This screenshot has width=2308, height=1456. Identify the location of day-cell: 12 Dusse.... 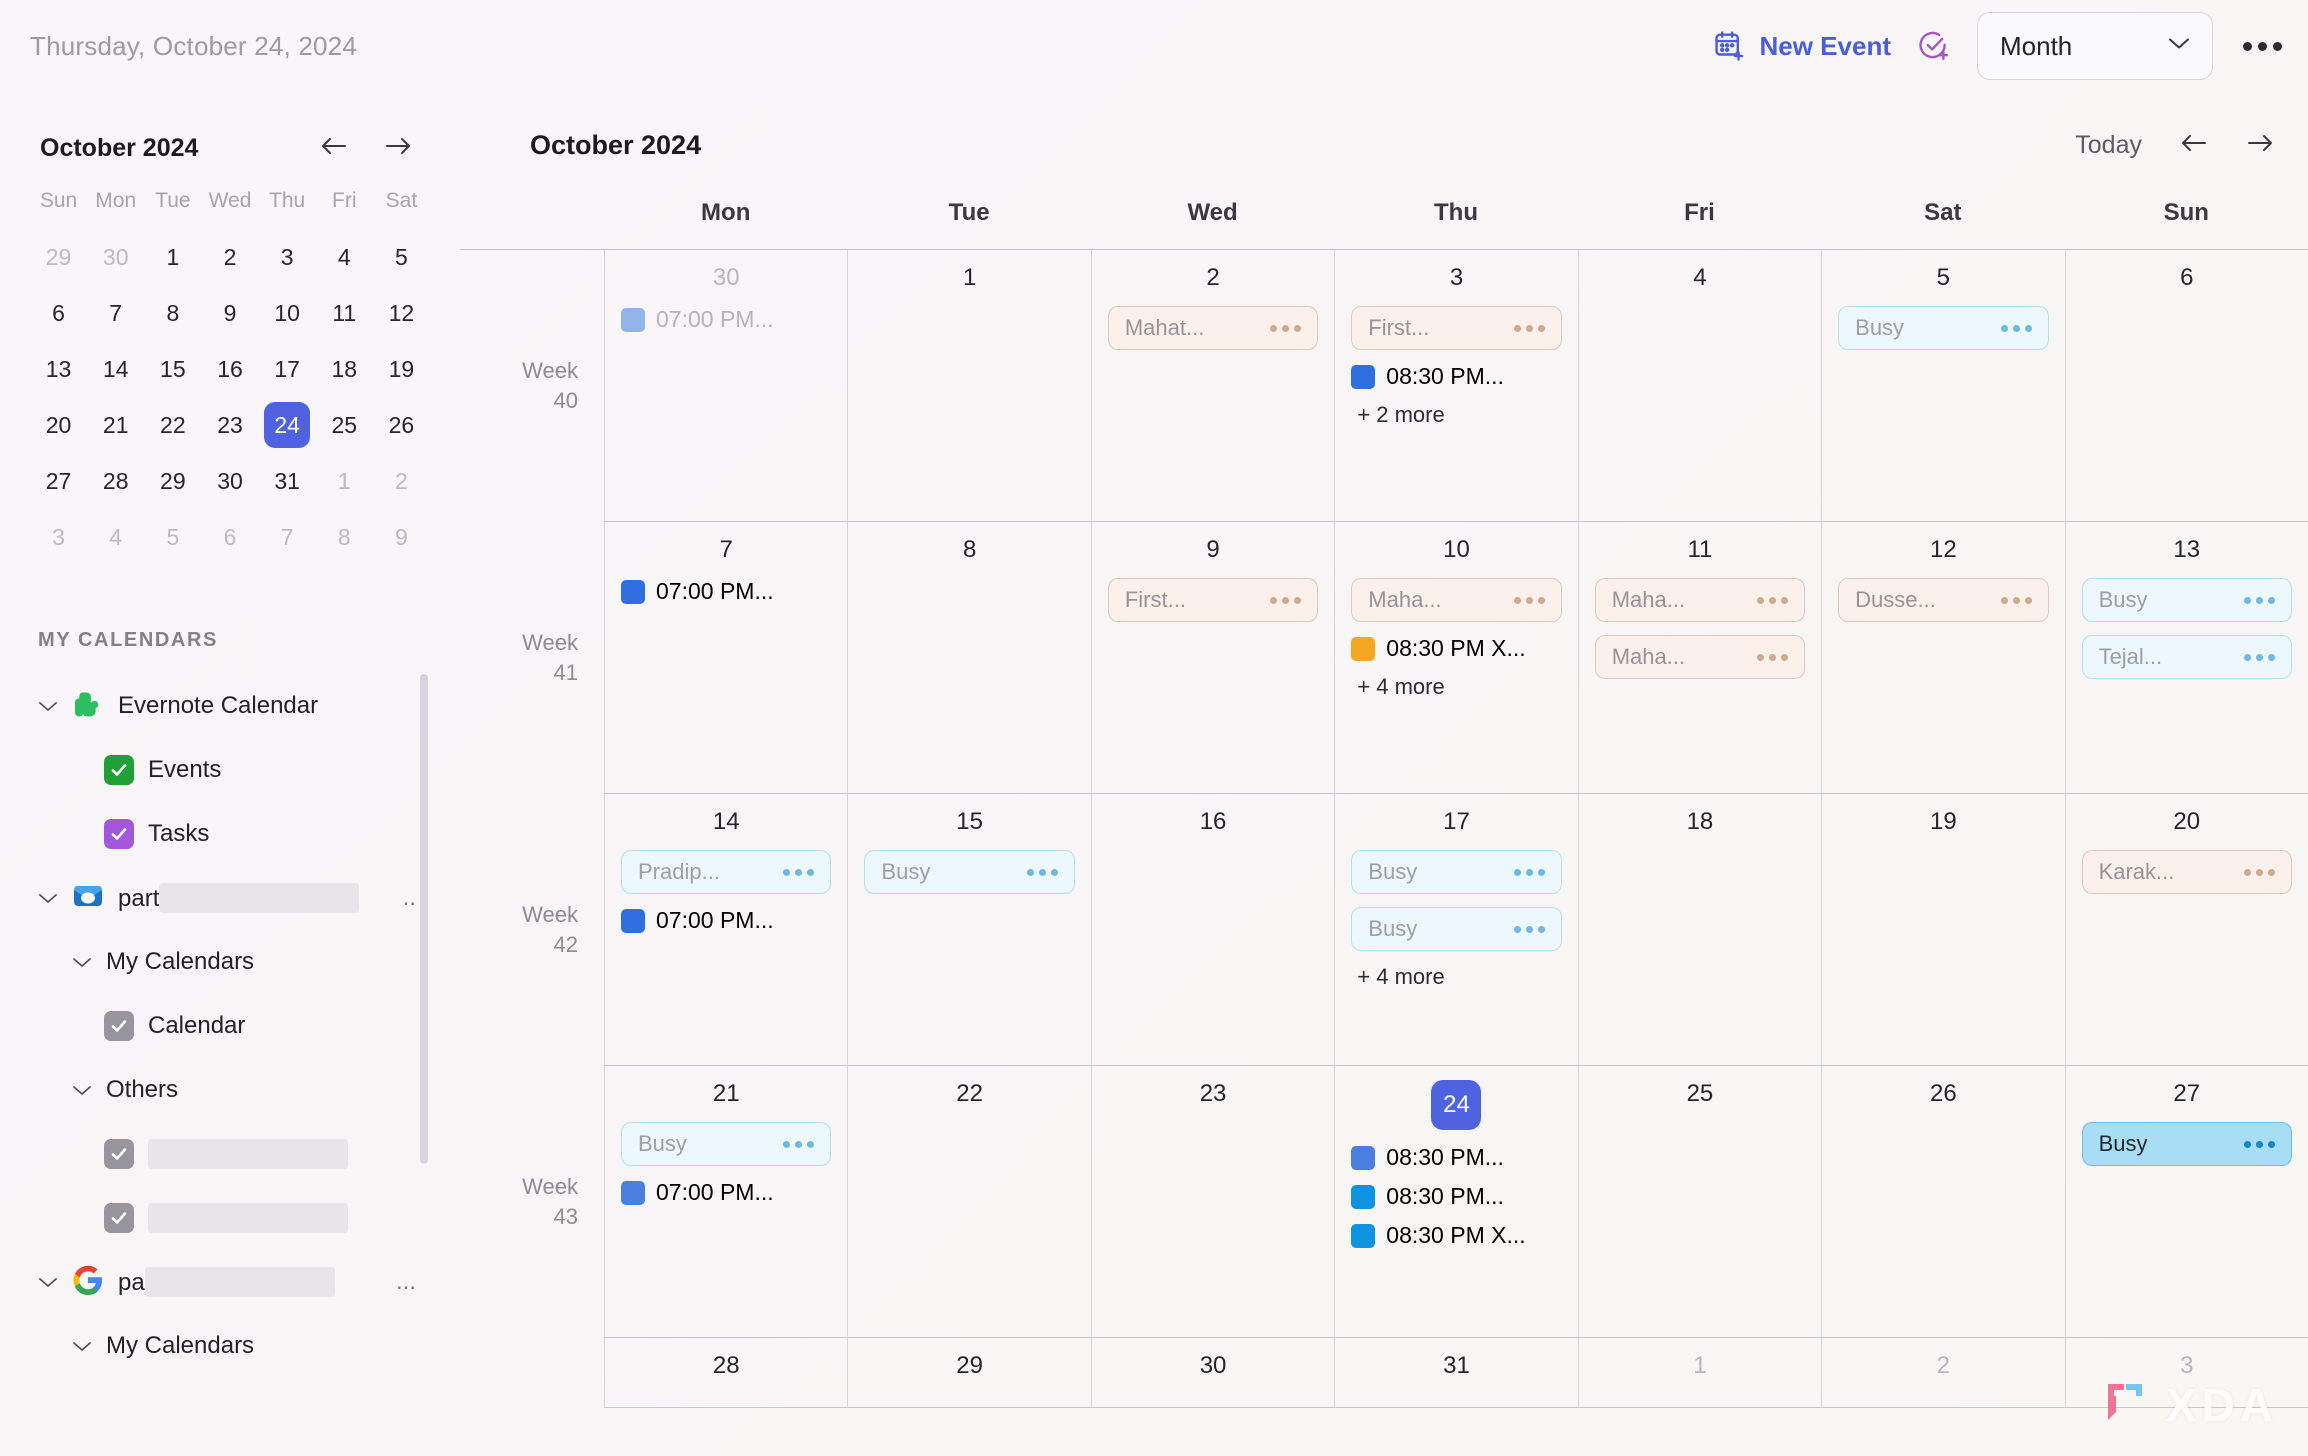
(1943, 658).